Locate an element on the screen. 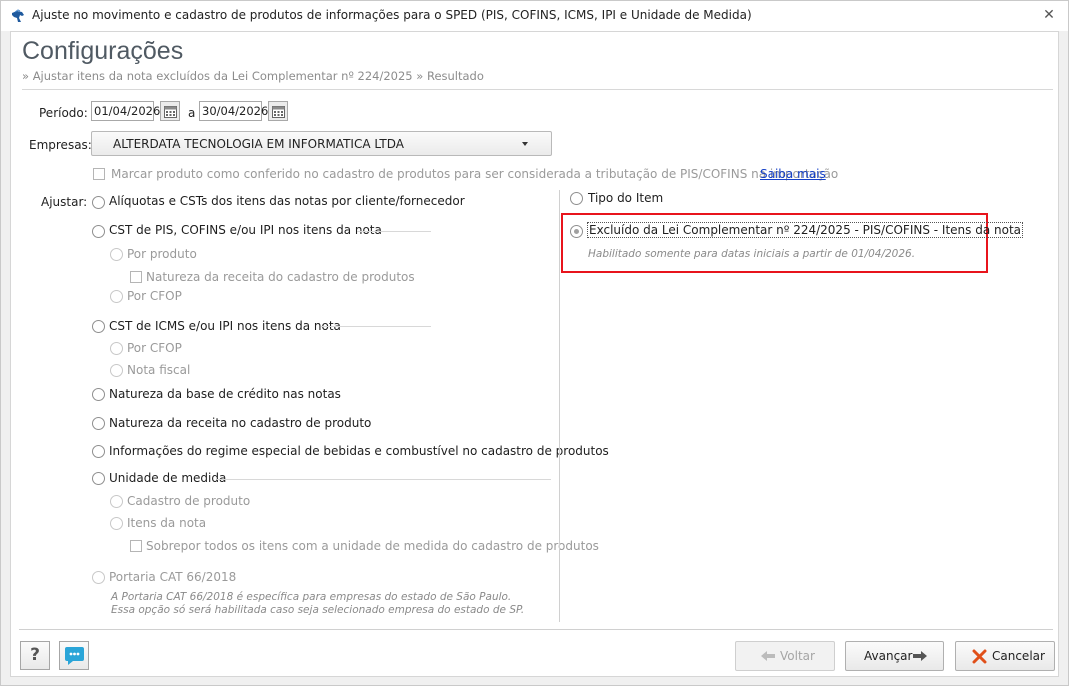  option-natureza-base-label: Natureza da base de crédito nas notas is located at coordinates (225, 394).